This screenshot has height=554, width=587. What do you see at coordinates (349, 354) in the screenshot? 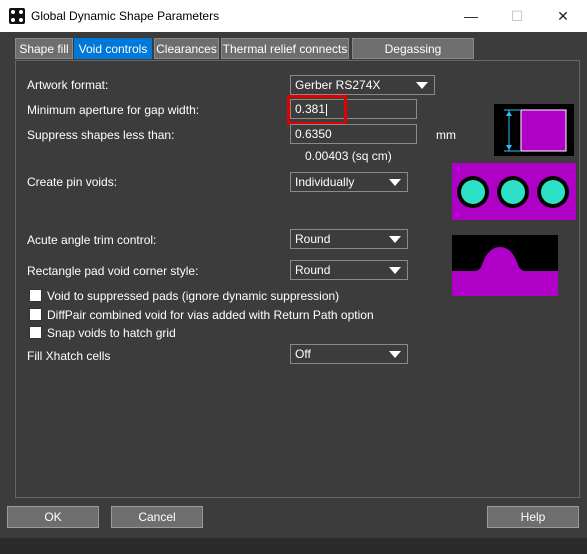
I see `fill-xhatch-select: Off` at bounding box center [349, 354].